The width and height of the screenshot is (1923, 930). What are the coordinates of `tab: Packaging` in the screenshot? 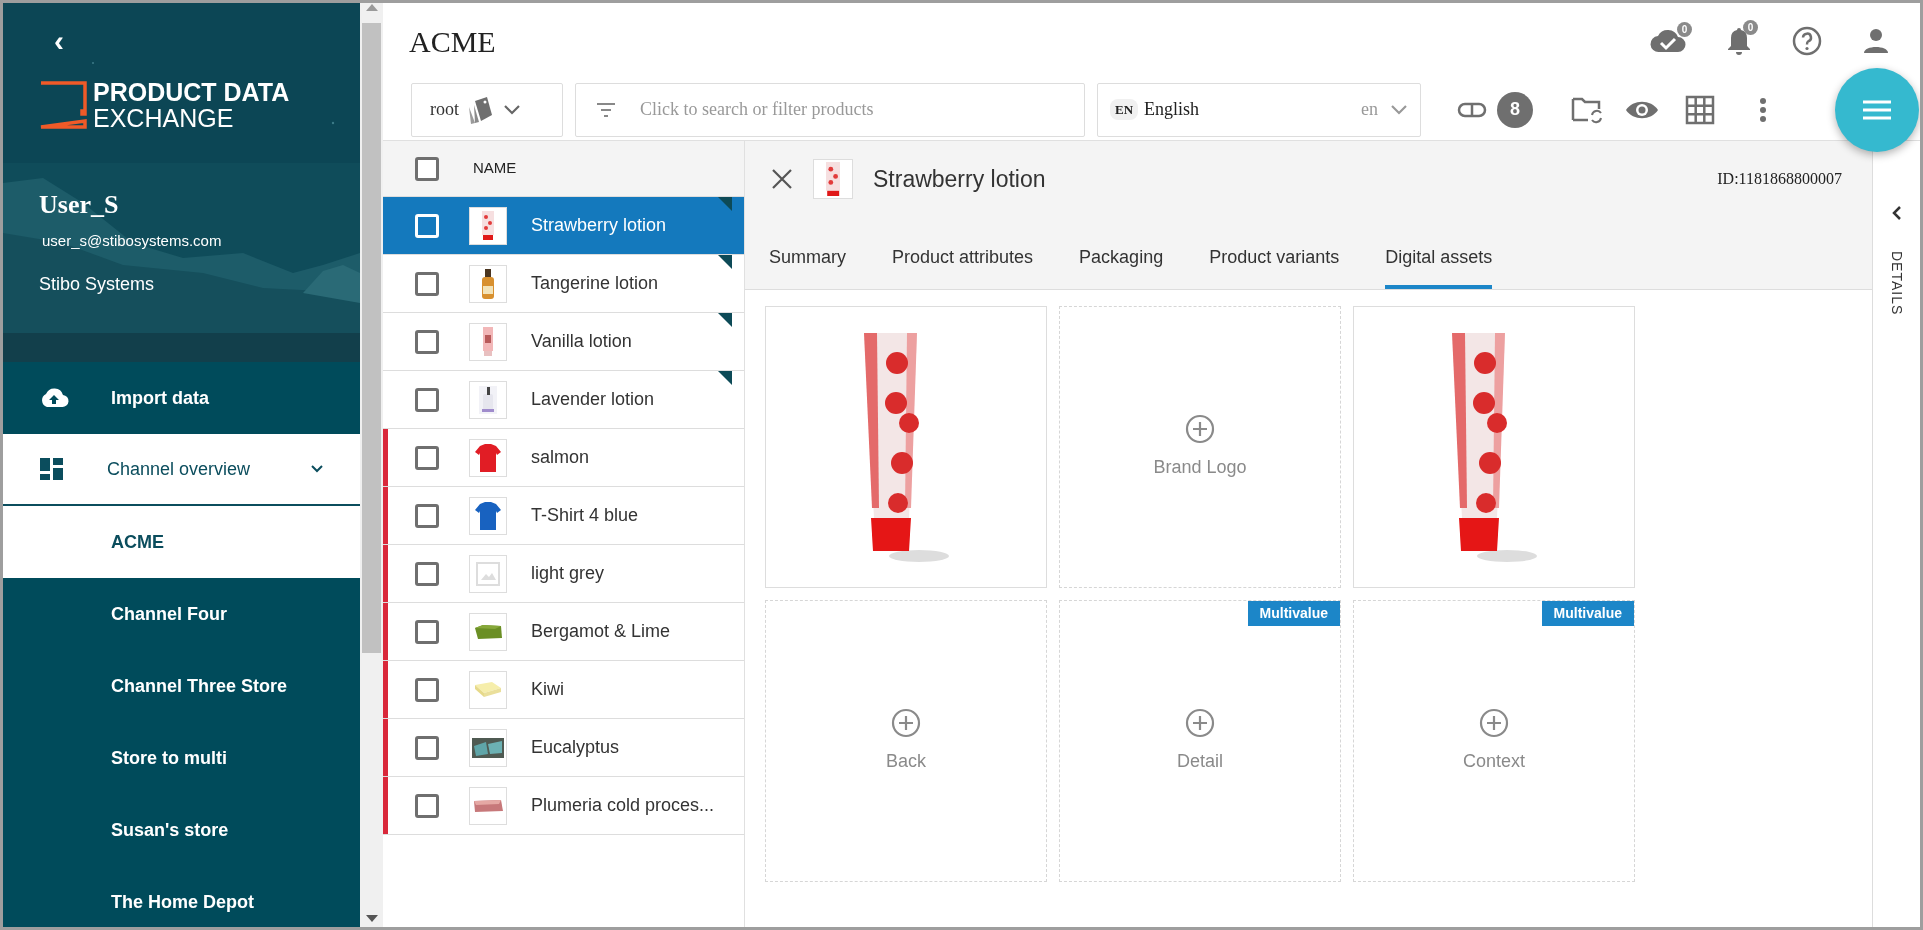 It's located at (1121, 253).